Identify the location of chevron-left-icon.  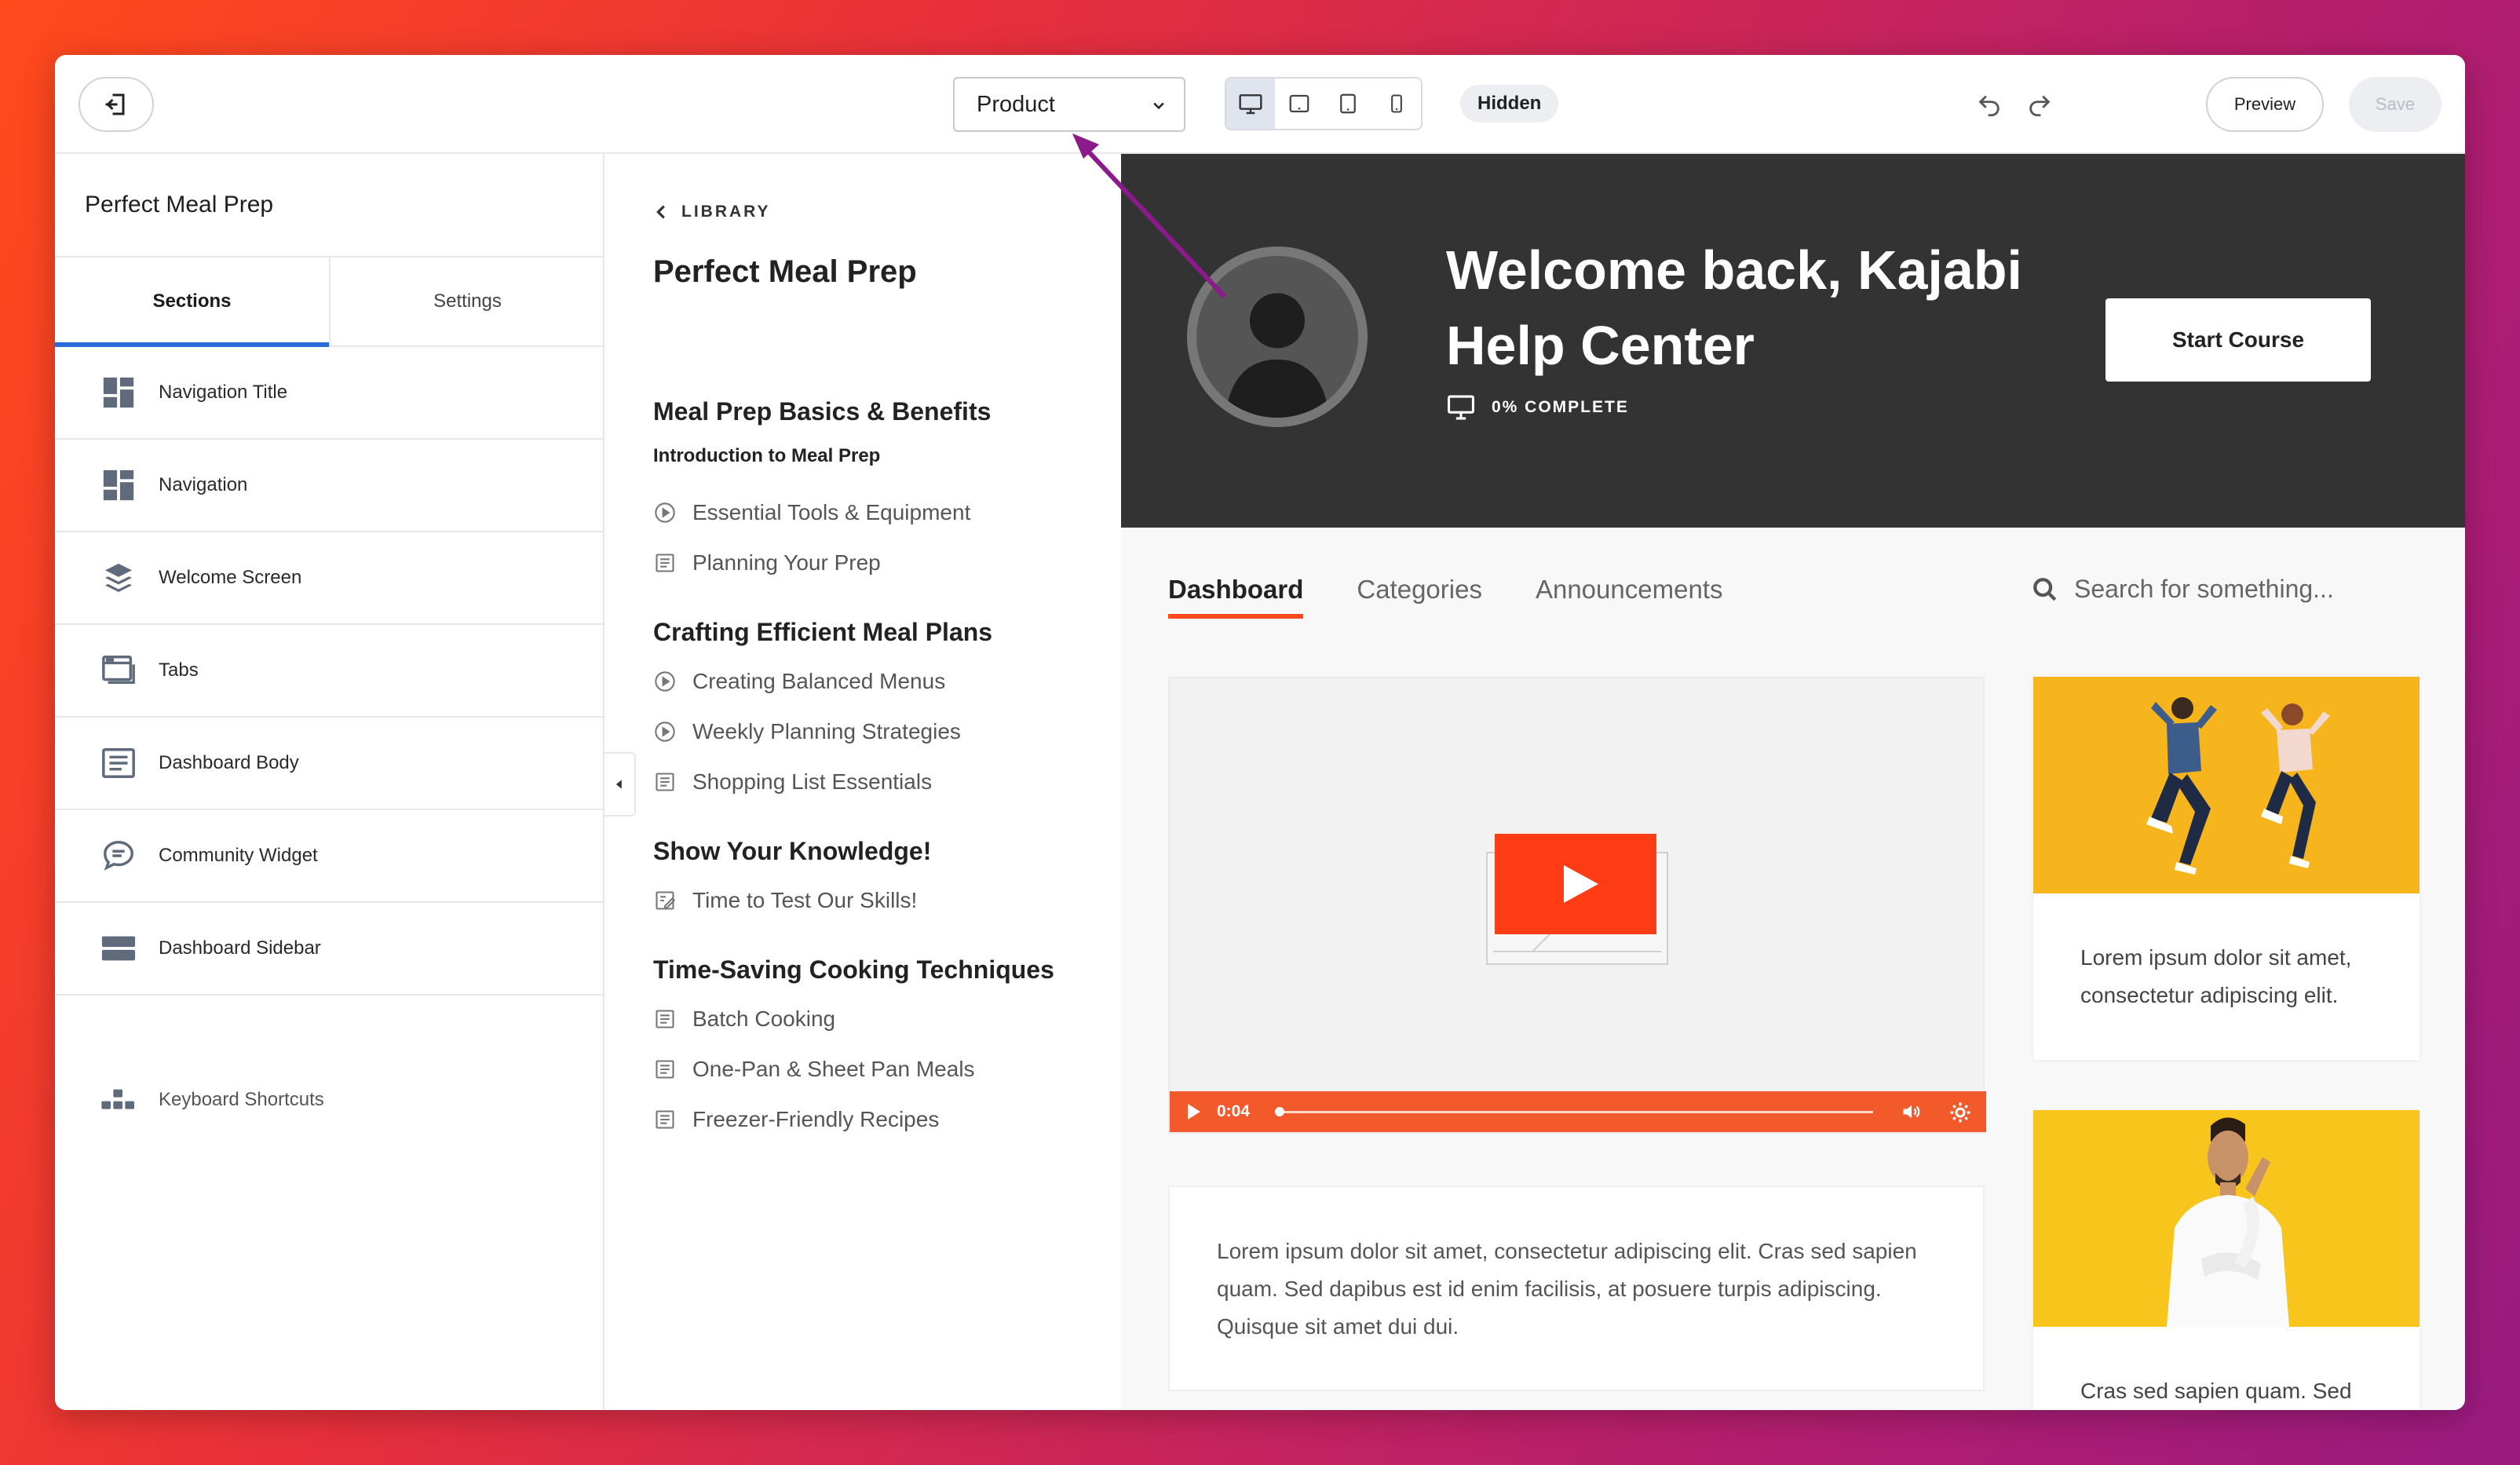
(660, 212).